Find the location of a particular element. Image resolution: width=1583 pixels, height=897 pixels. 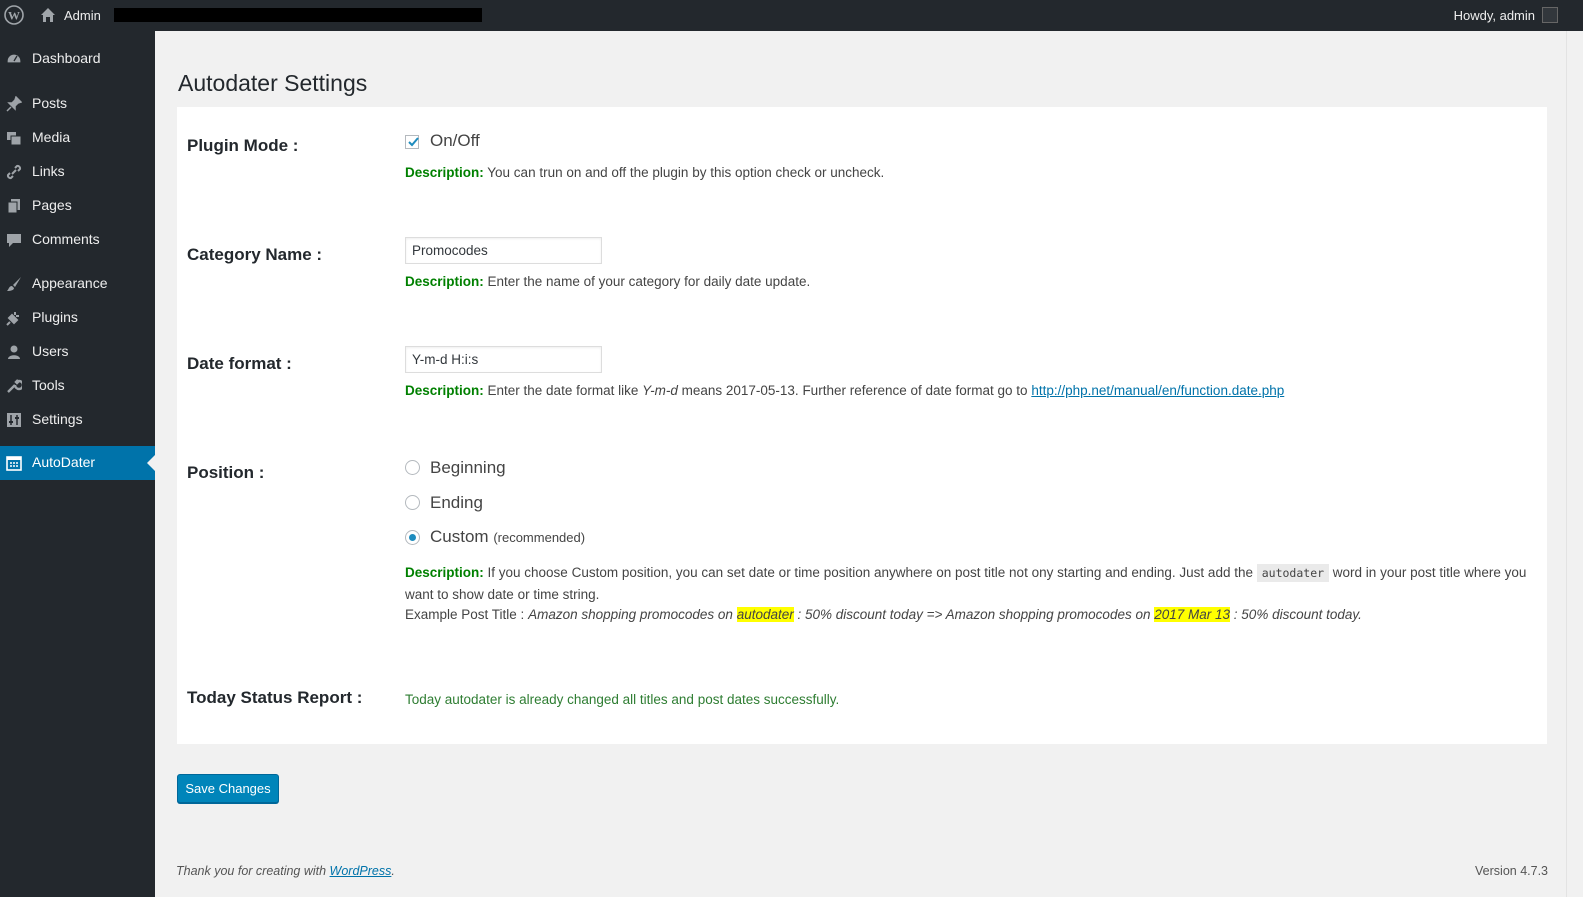

plug-icon is located at coordinates (12, 319).